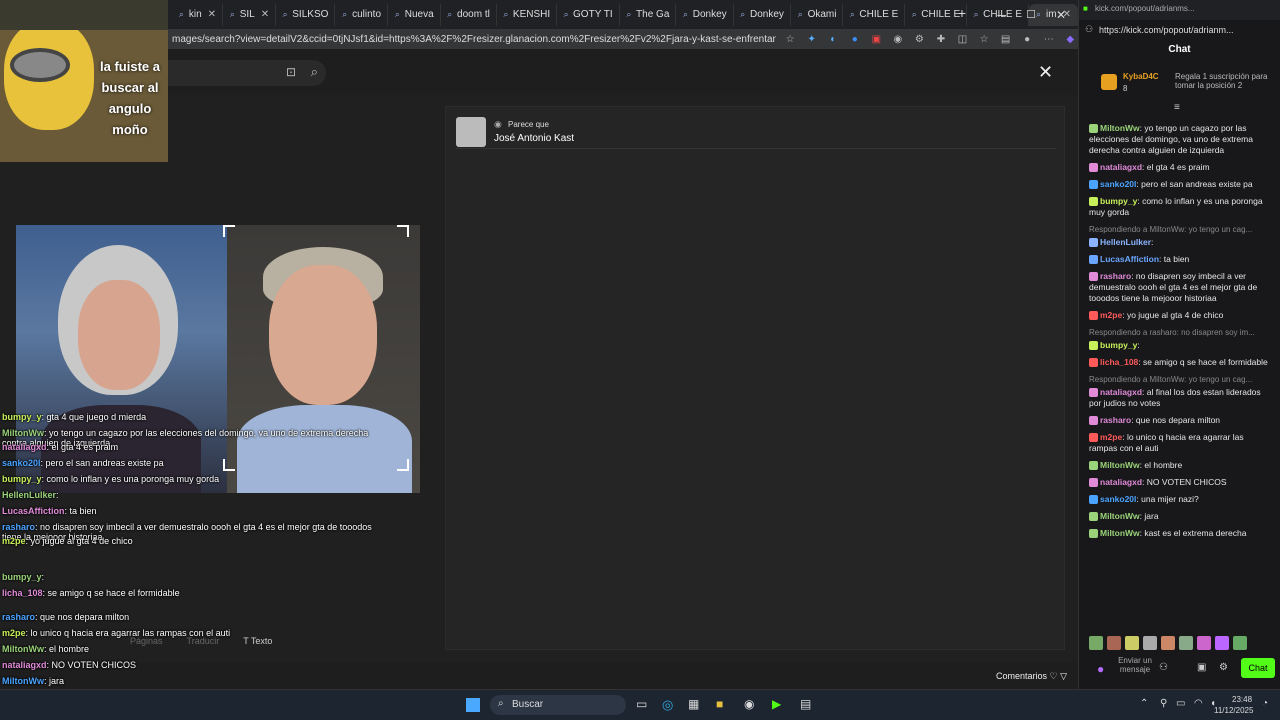  Describe the element at coordinates (527, 14) in the screenshot. I see `browser-tab: ⌕ KENSHI` at that location.